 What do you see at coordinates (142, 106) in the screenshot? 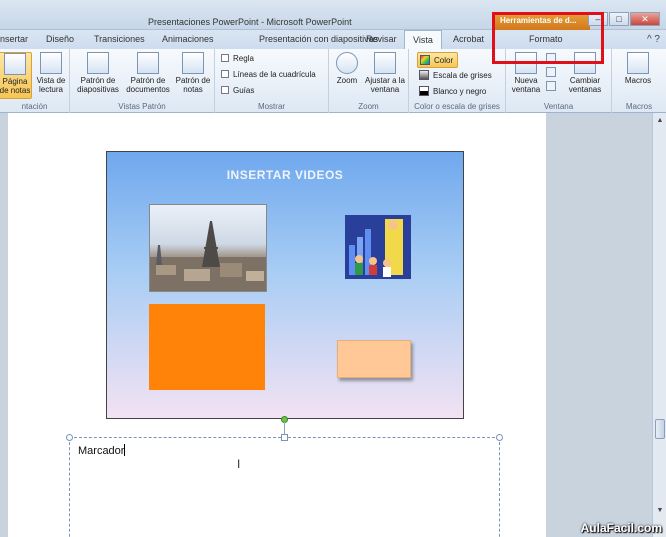
I see `group-label: Vistas Patrón` at bounding box center [142, 106].